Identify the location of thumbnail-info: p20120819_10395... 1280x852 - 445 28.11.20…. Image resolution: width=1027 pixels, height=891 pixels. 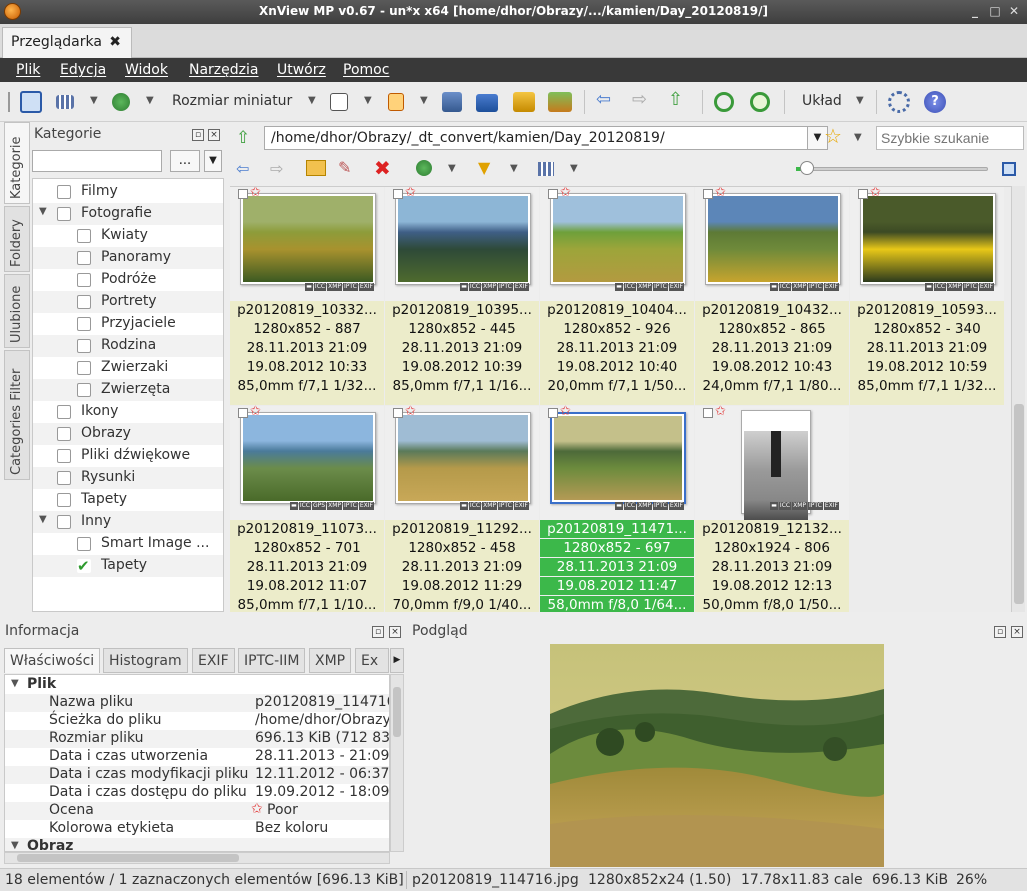
(462, 353).